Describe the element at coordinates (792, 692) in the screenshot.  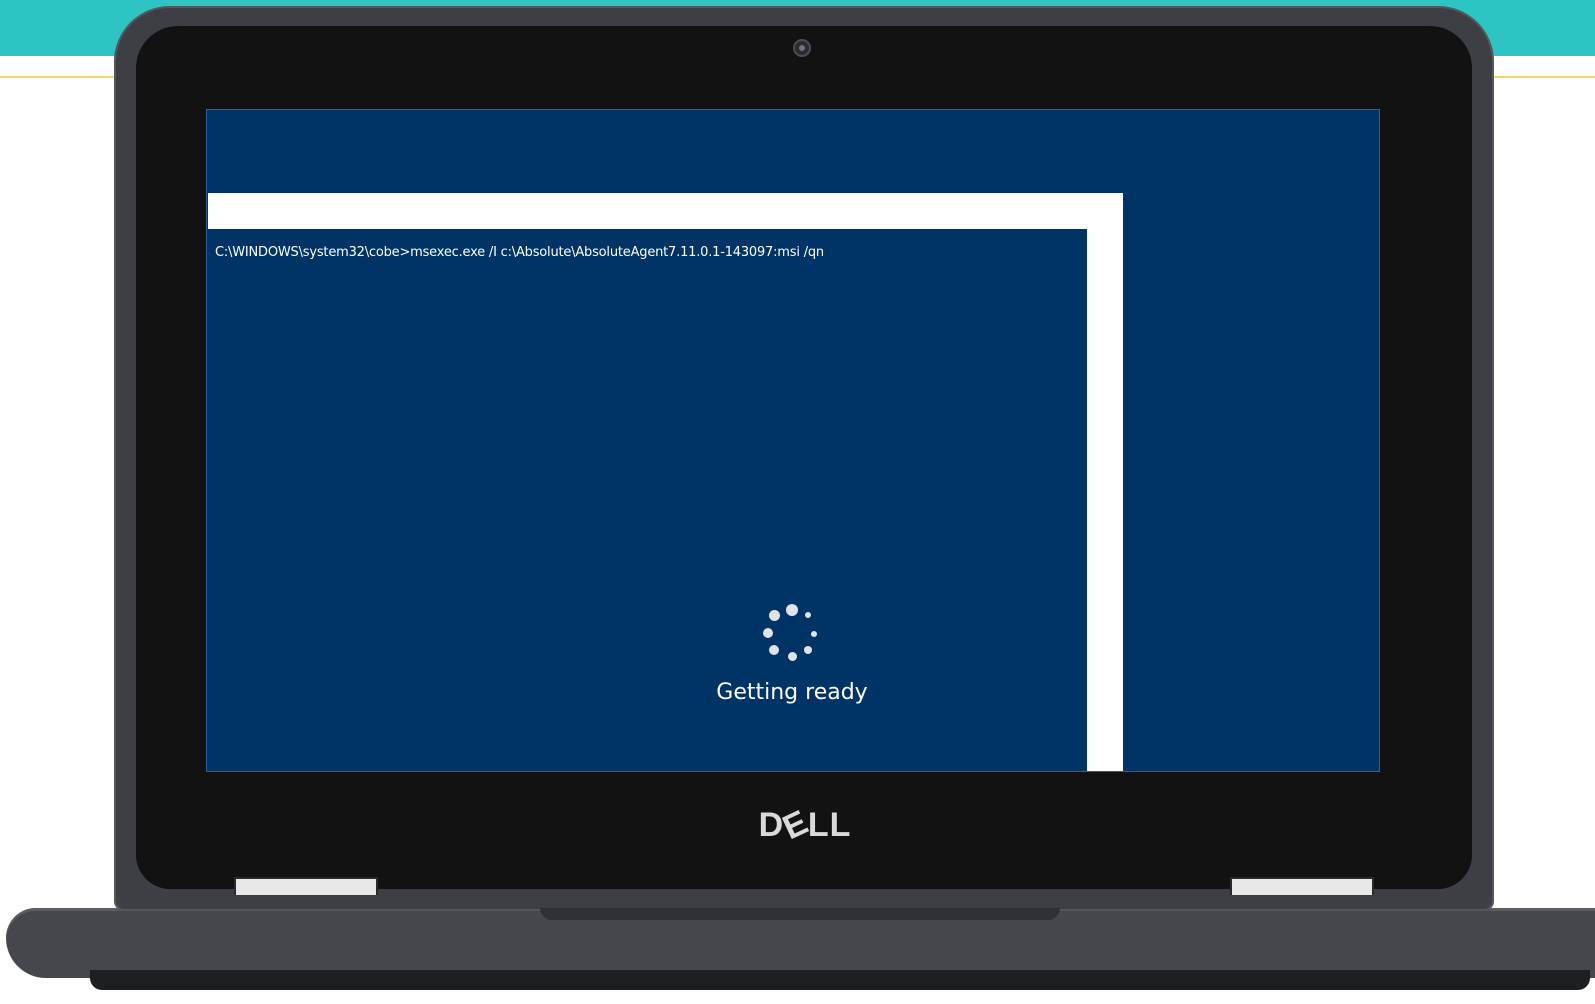
I see `status-text: Getting ready` at that location.